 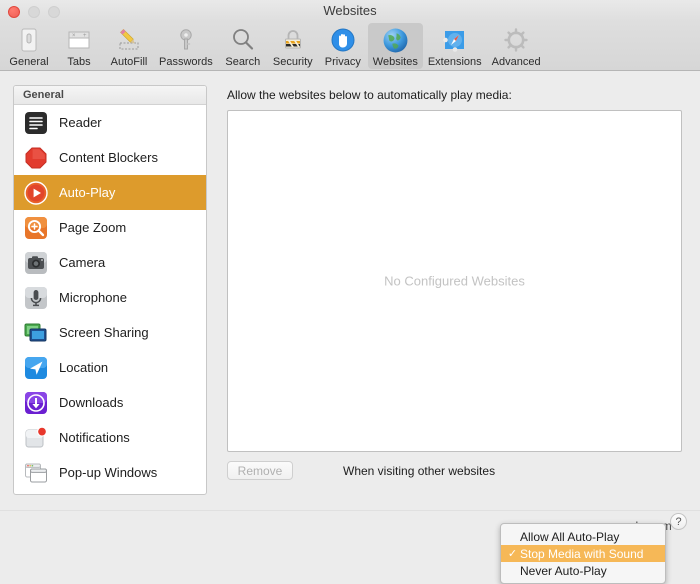 I want to click on window-title: Websites, so click(x=350, y=10).